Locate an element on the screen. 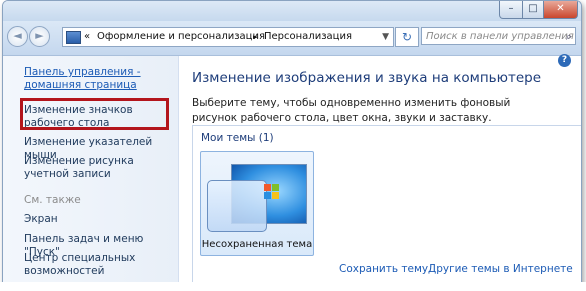  sidebar-home-link: Панель управления - домашняя страница is located at coordinates (99, 79).